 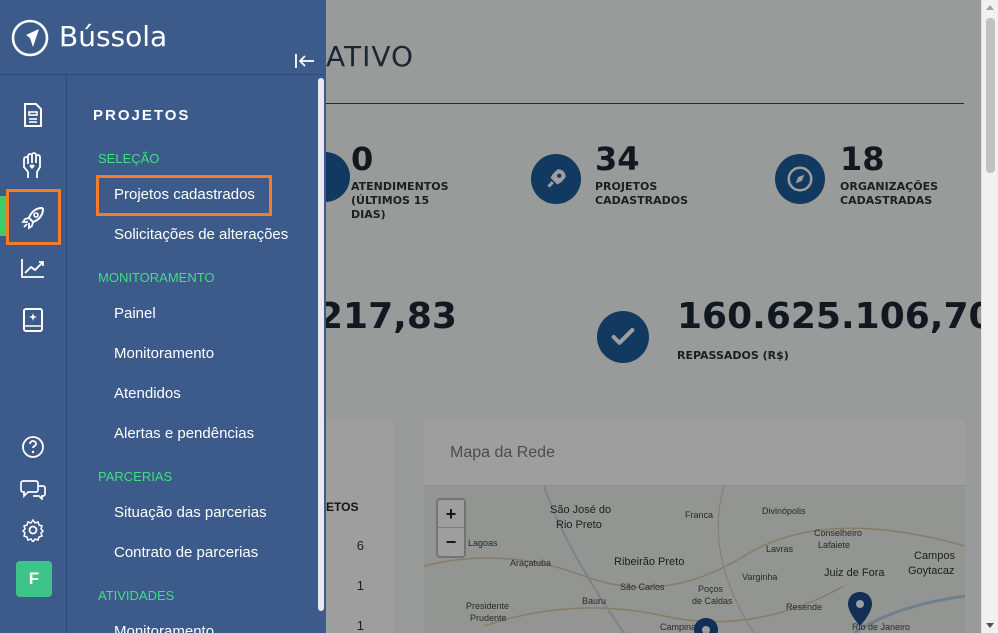 What do you see at coordinates (190, 512) in the screenshot?
I see `menu-item-situacao-parcerias: Situação das parcerias` at bounding box center [190, 512].